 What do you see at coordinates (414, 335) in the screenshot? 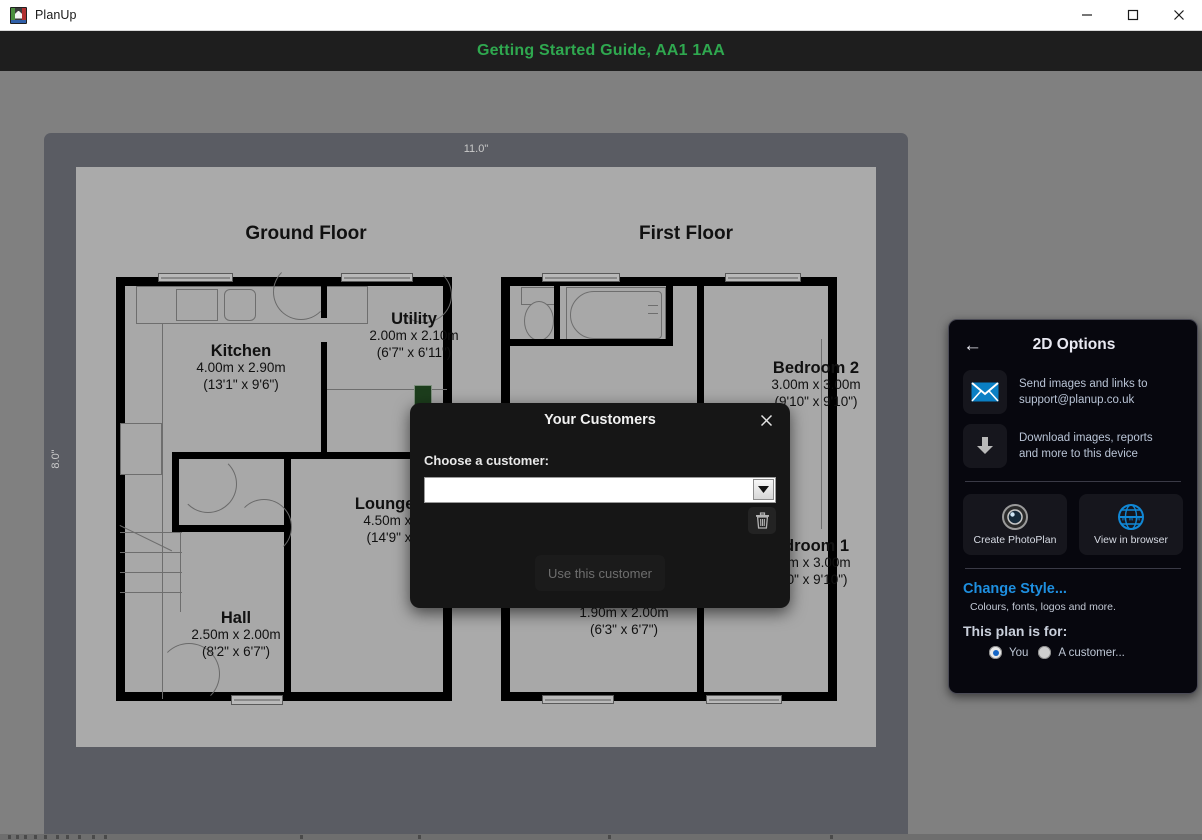
I see `room-label-utility: Utility 2.00m x 2.10m (6'7" x 6'11")` at bounding box center [414, 335].